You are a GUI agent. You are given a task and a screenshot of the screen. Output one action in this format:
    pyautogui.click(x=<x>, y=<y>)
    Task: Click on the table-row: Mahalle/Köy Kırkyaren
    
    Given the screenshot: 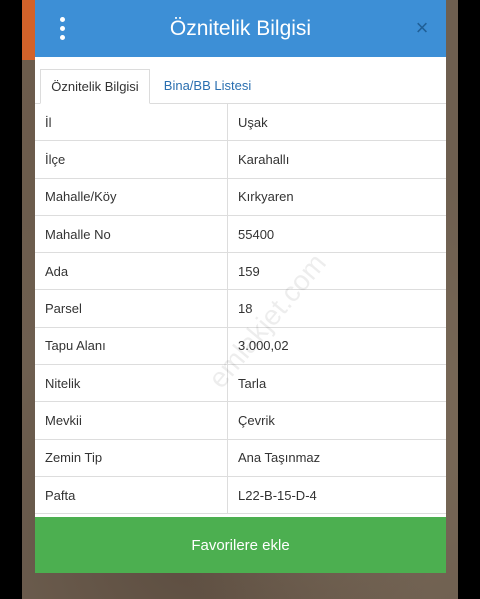 What is the action you would take?
    pyautogui.click(x=240, y=197)
    